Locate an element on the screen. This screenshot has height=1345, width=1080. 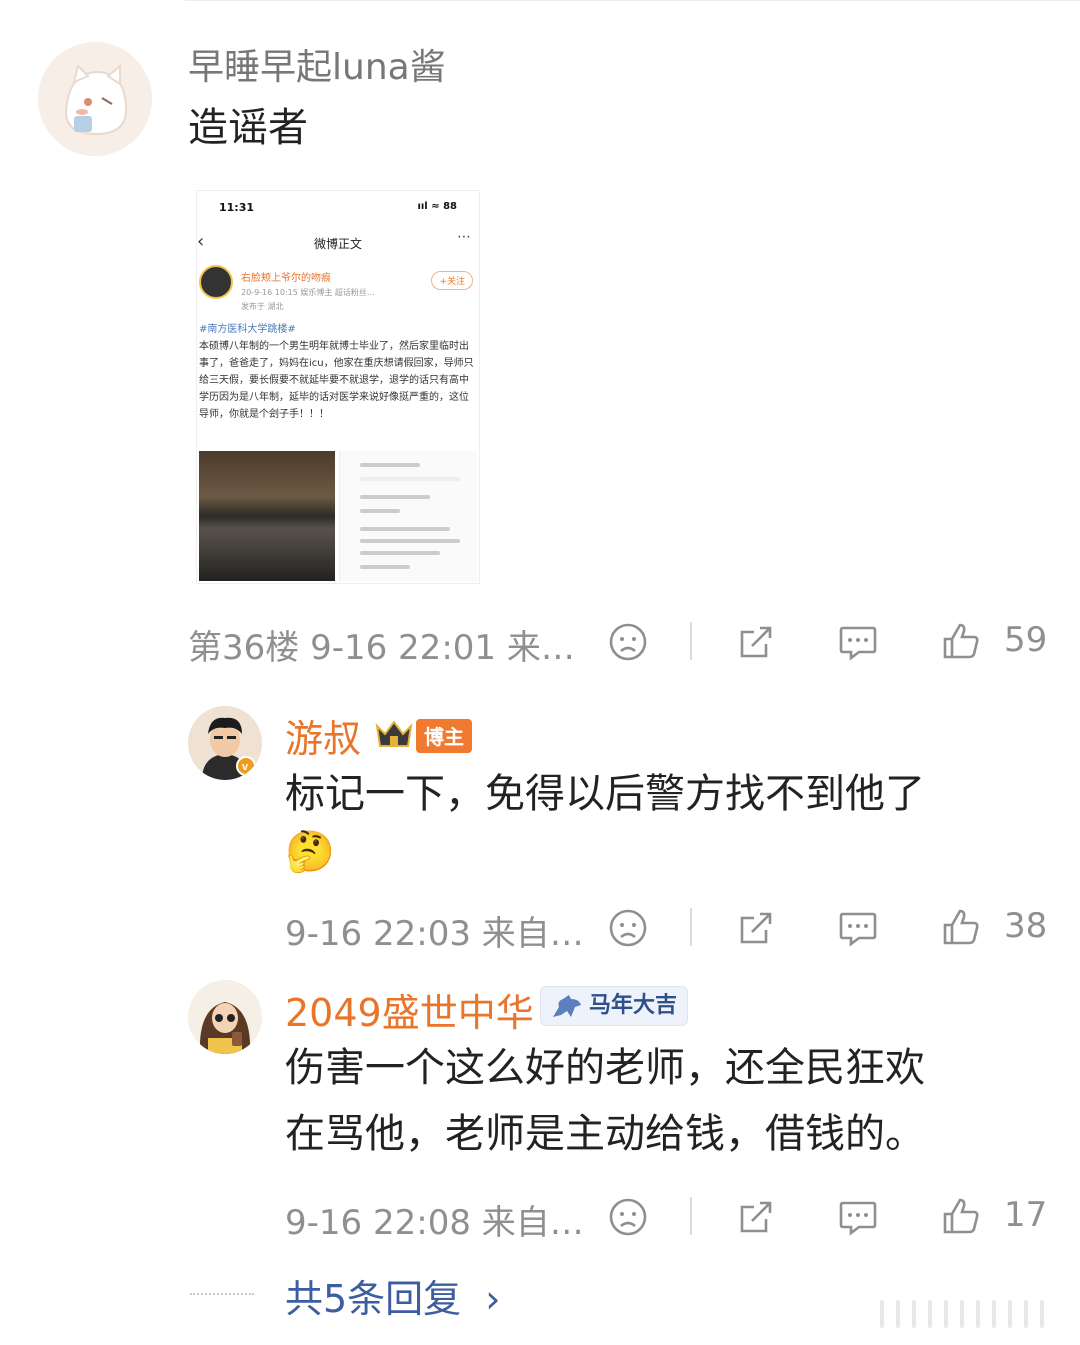
reply-username-youshu: 游叔 is located at coordinates (323, 735).